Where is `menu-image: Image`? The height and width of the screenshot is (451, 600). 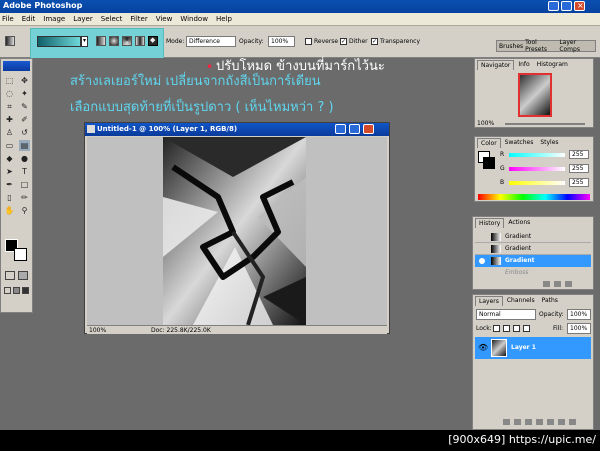 menu-image: Image is located at coordinates (54, 19).